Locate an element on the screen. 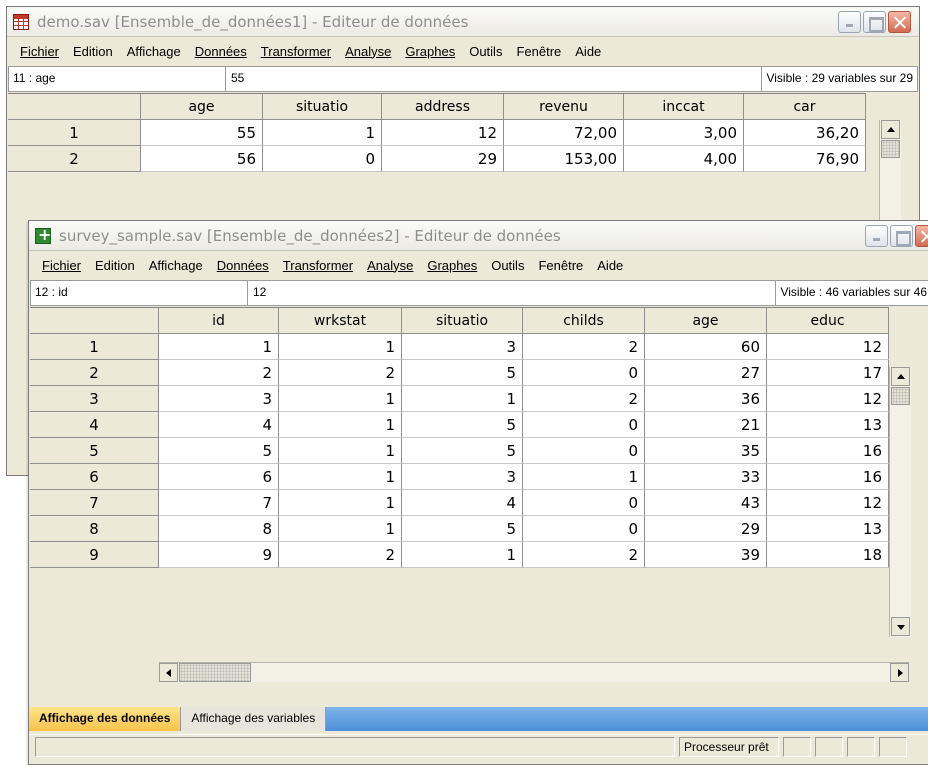 Image resolution: width=928 pixels, height=765 pixels. tab-variable-view: Affichage des variables is located at coordinates (254, 719).